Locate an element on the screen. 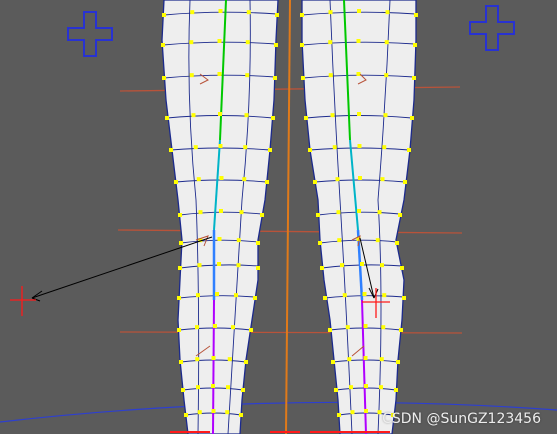 This screenshot has width=557, height=434. control-cross-right is located at coordinates (492, 28).